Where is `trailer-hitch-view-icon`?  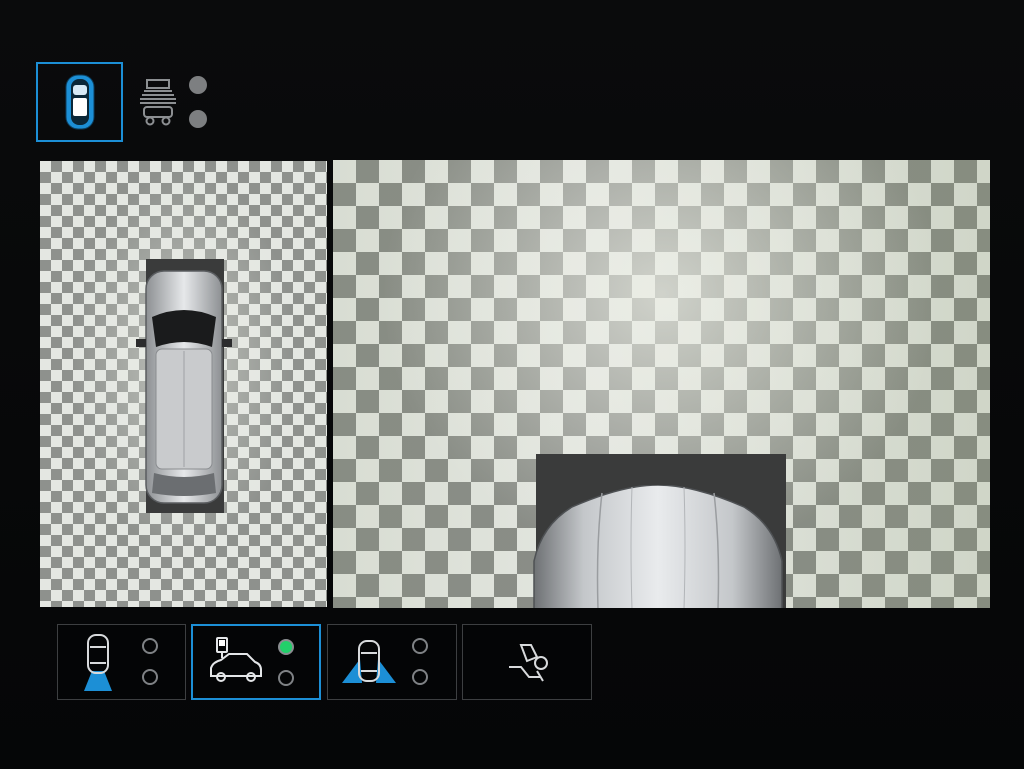 trailer-hitch-view-icon is located at coordinates (158, 102).